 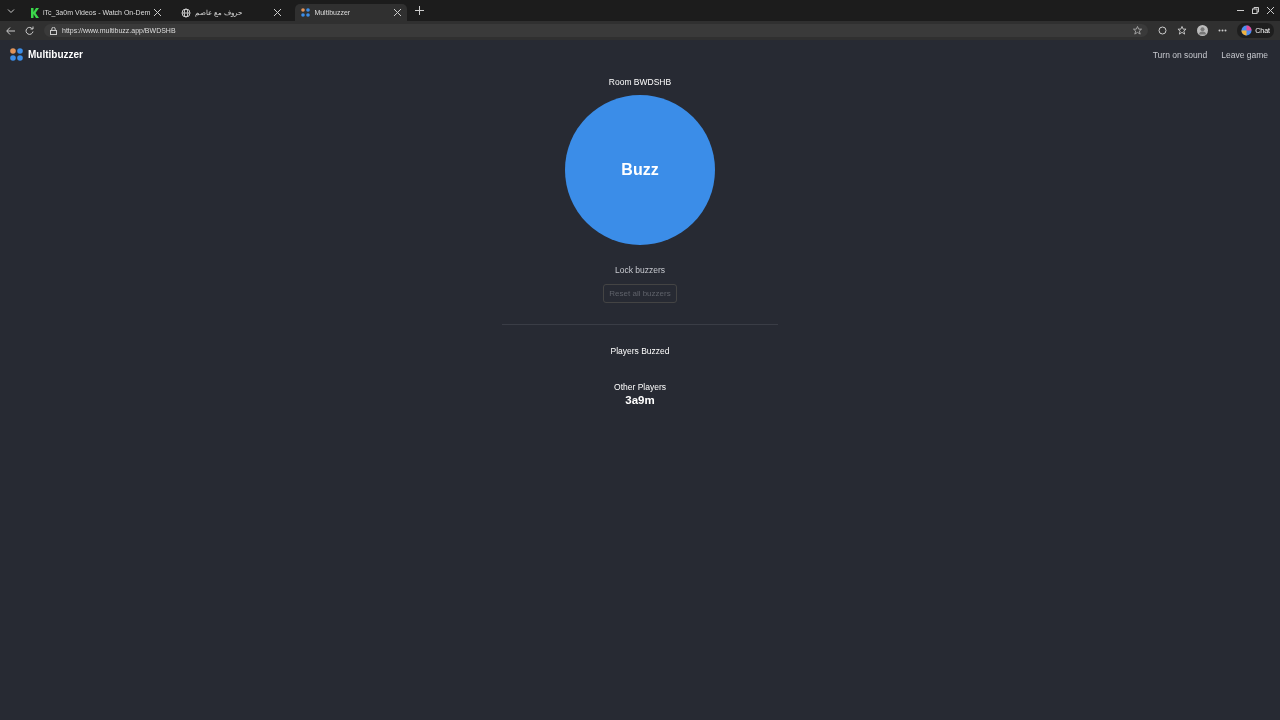 What do you see at coordinates (1270, 10) in the screenshot?
I see `close-window-icon` at bounding box center [1270, 10].